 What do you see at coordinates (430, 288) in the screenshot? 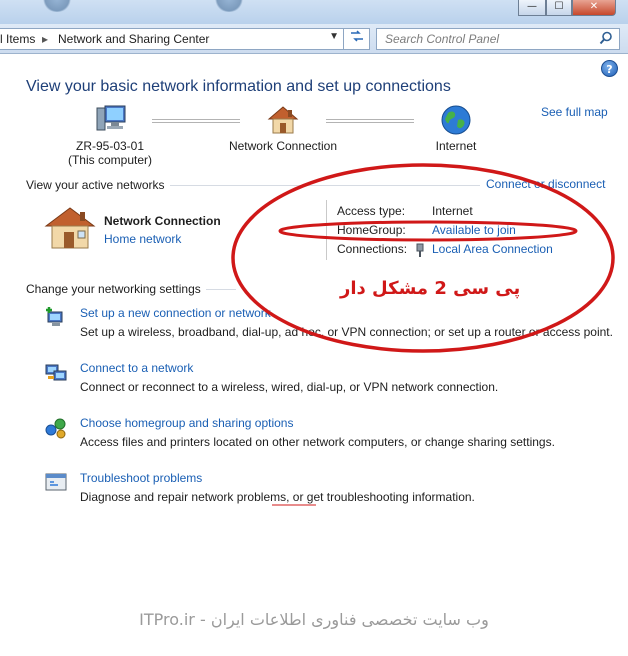
I see `annotation-text: پی سی 2 مشکل دار` at bounding box center [430, 288].